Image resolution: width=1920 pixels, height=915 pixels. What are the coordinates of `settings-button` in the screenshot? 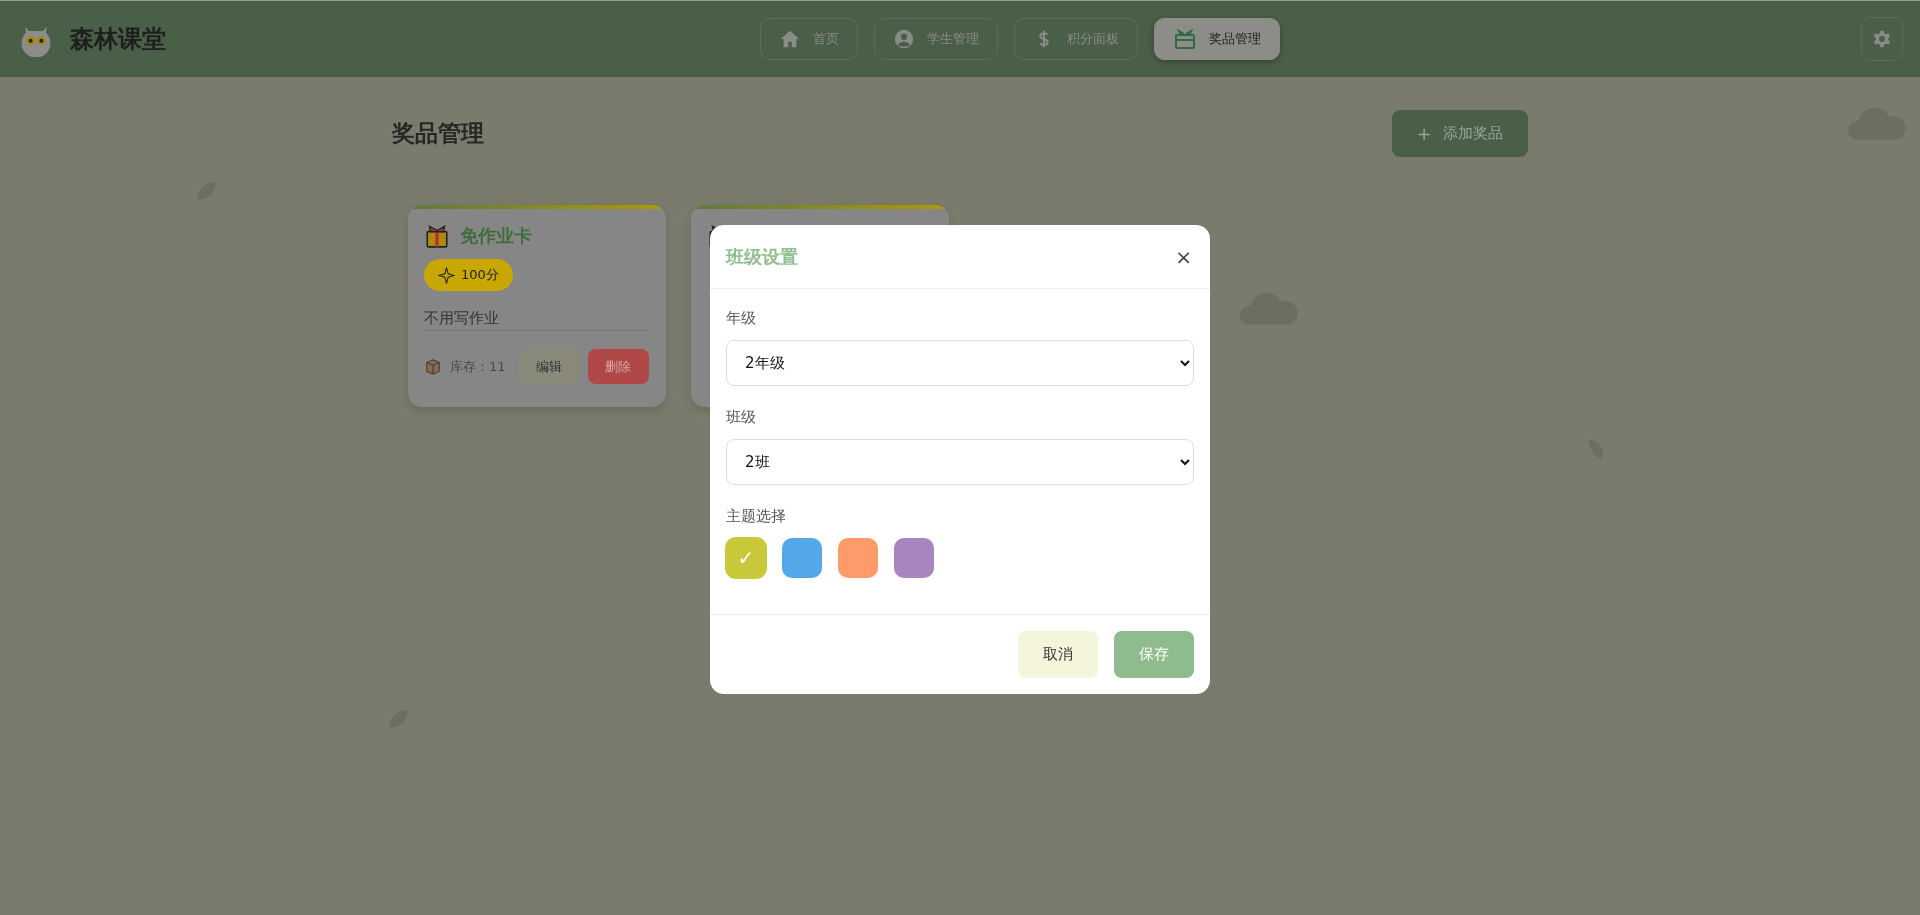 It's located at (1882, 39).